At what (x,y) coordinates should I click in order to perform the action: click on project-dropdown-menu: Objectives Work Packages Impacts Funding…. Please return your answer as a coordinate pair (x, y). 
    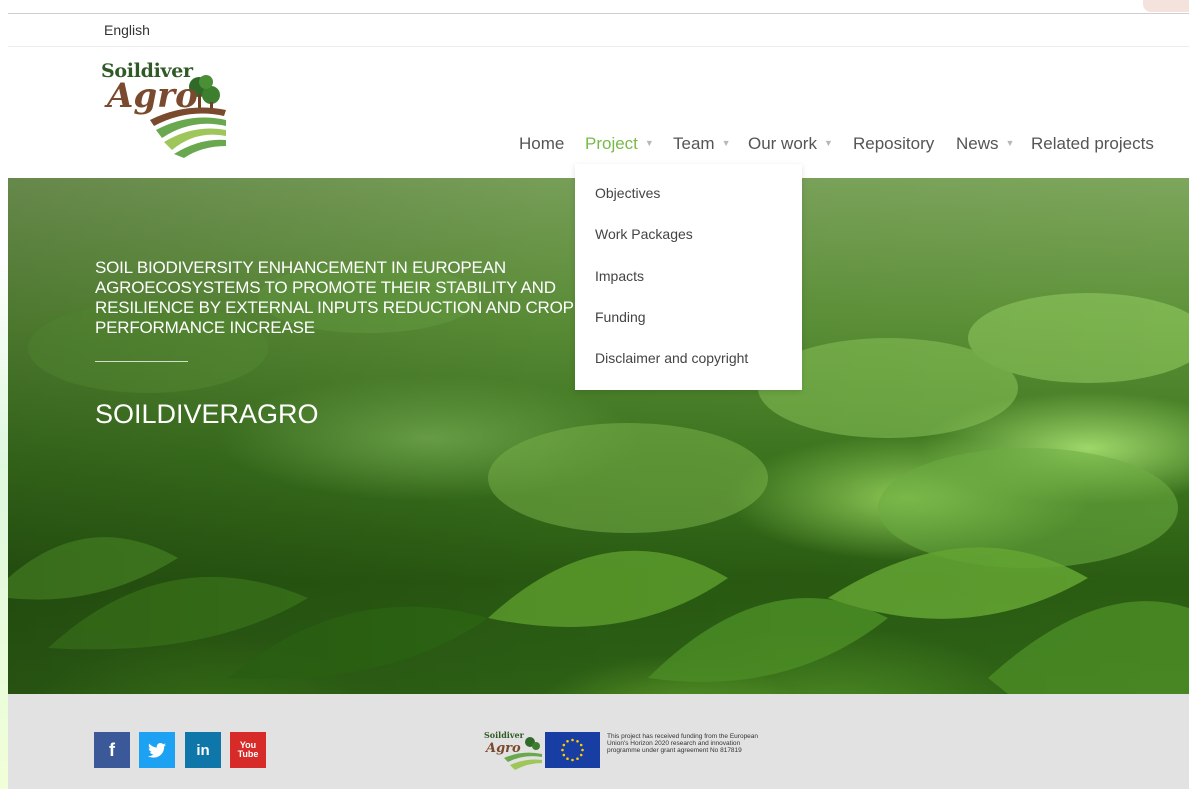
    Looking at the image, I should click on (688, 277).